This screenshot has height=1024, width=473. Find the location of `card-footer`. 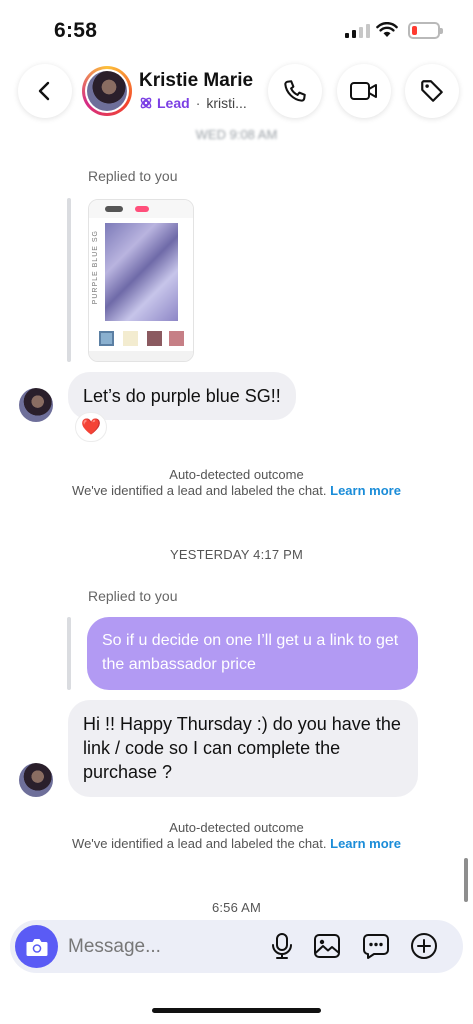

card-footer is located at coordinates (141, 356).